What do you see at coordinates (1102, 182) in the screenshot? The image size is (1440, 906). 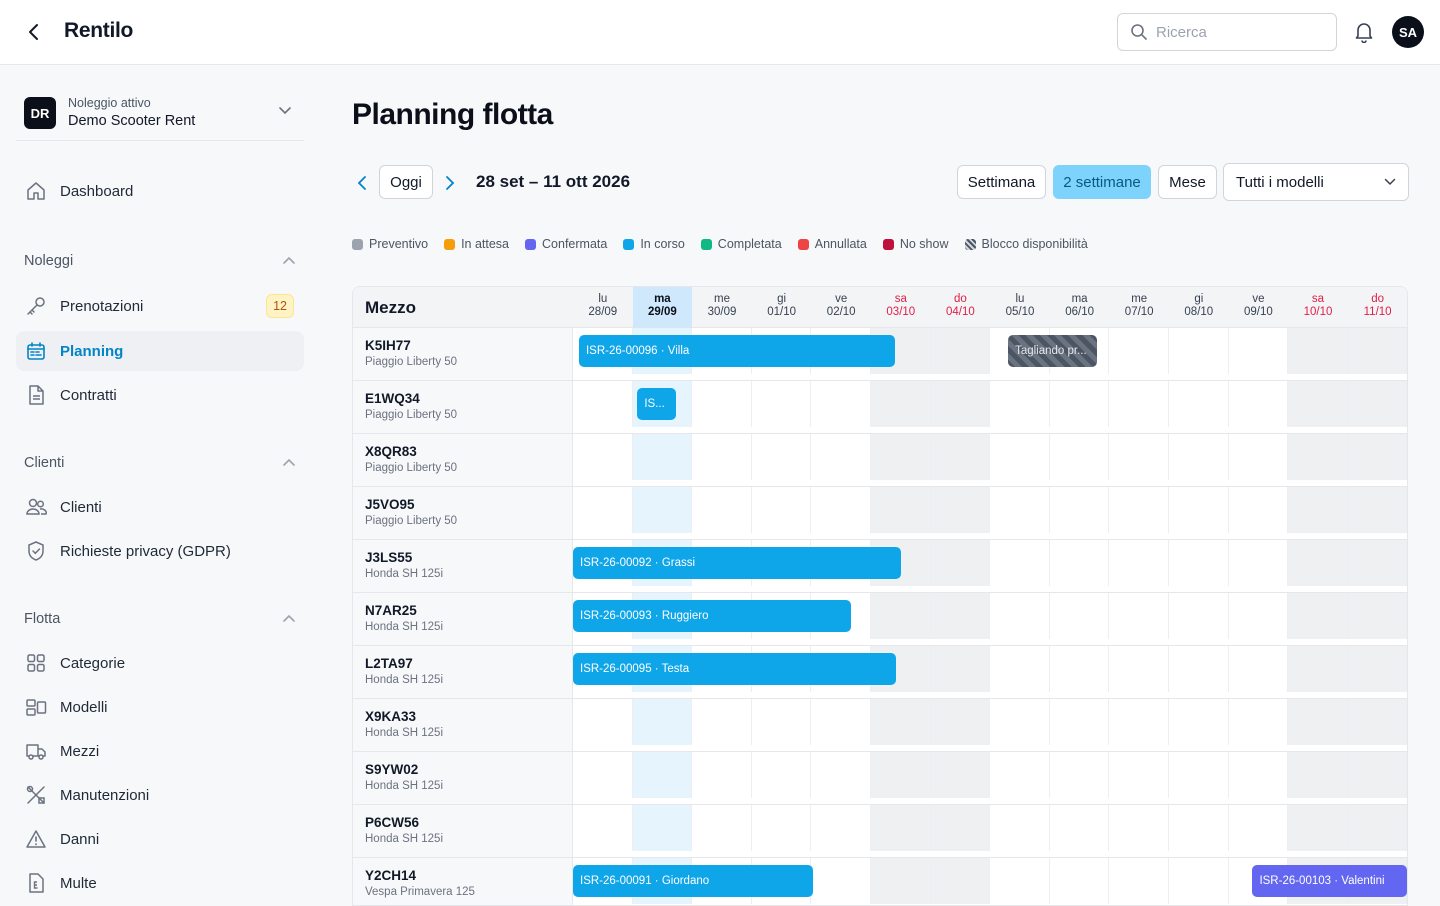 I see `view-two-weeks-button: 2 settimane` at bounding box center [1102, 182].